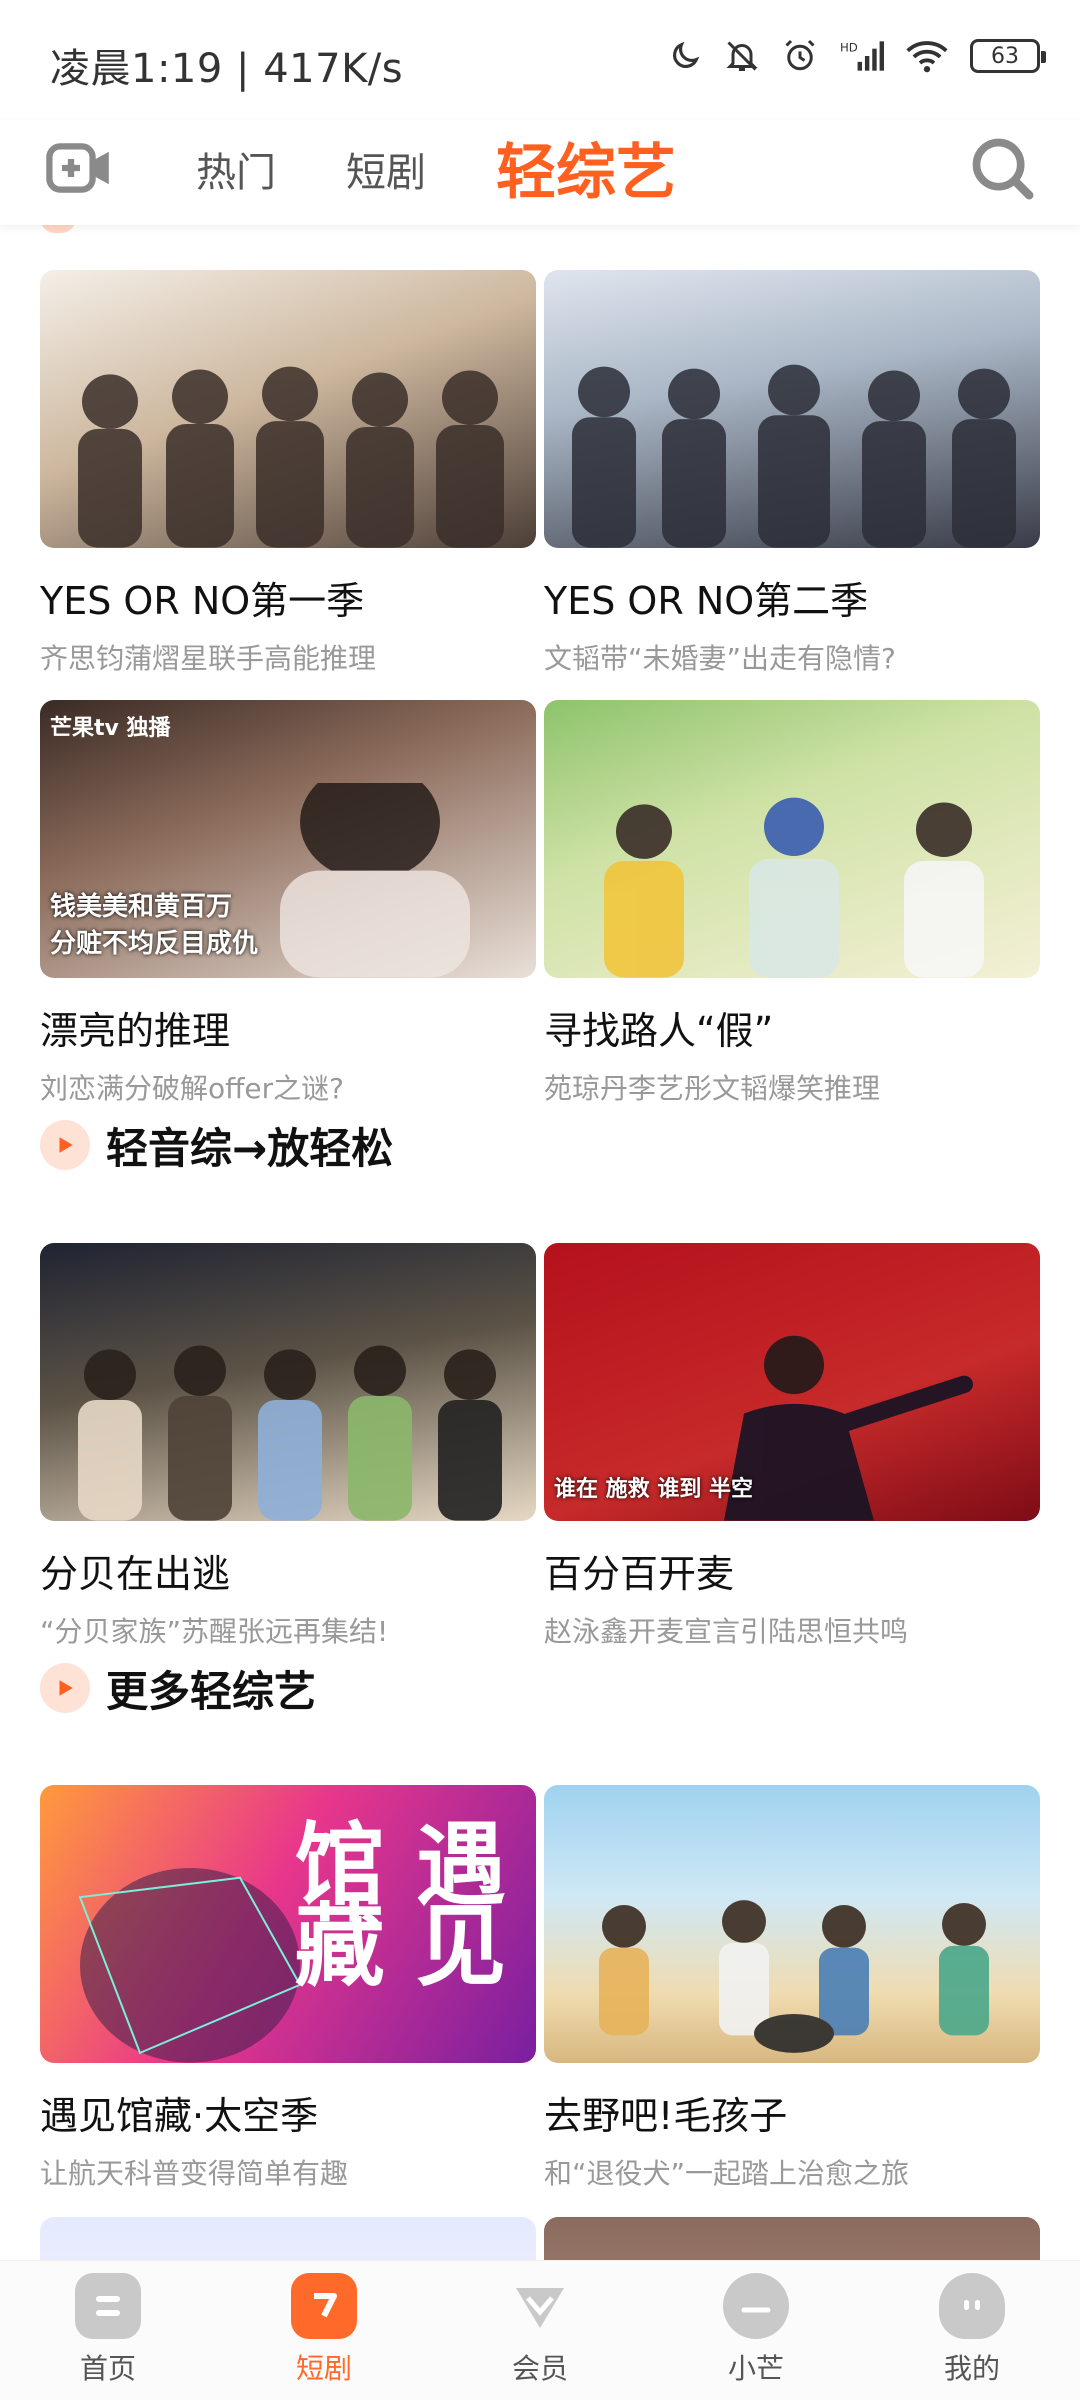 This screenshot has height=2400, width=1080. Describe the element at coordinates (792, 1027) in the screenshot. I see `show-title: 寻找路人“假”` at that location.